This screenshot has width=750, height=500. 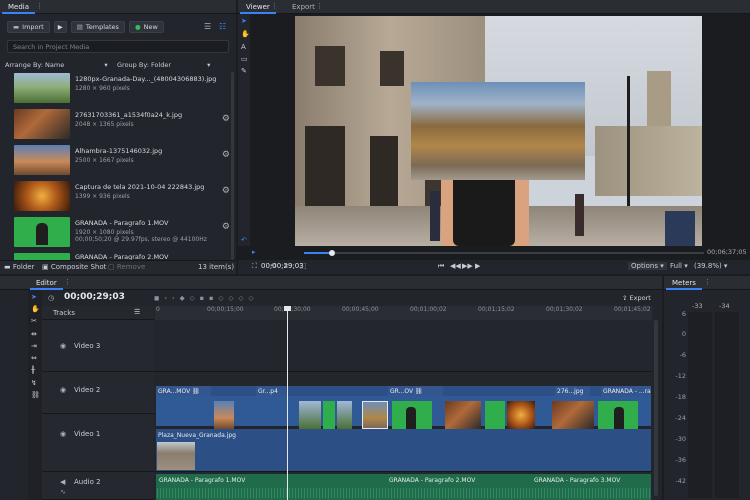 I want to click on razor-tool-icon: ✂, so click(x=34, y=321).